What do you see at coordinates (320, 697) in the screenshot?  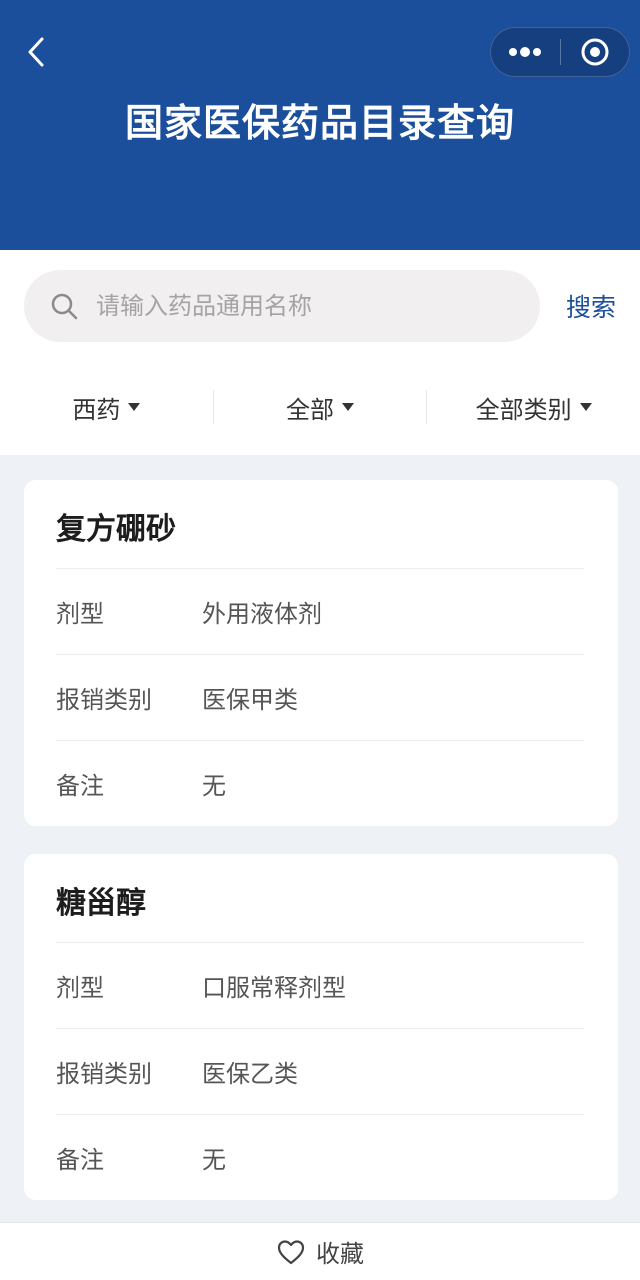 I see `drug-row-reimbursement: 报销类别 医保甲类` at bounding box center [320, 697].